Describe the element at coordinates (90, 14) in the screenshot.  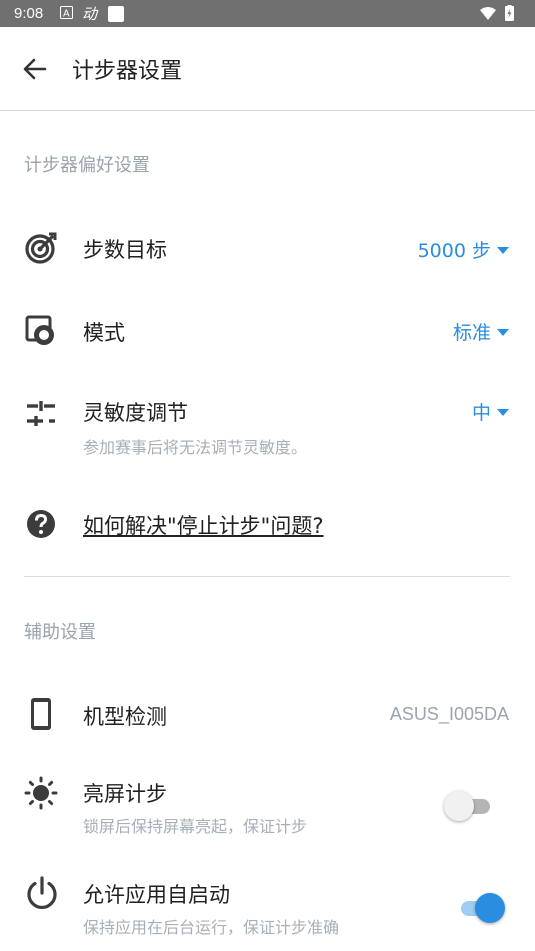
I see `app-glyph: 动` at that location.